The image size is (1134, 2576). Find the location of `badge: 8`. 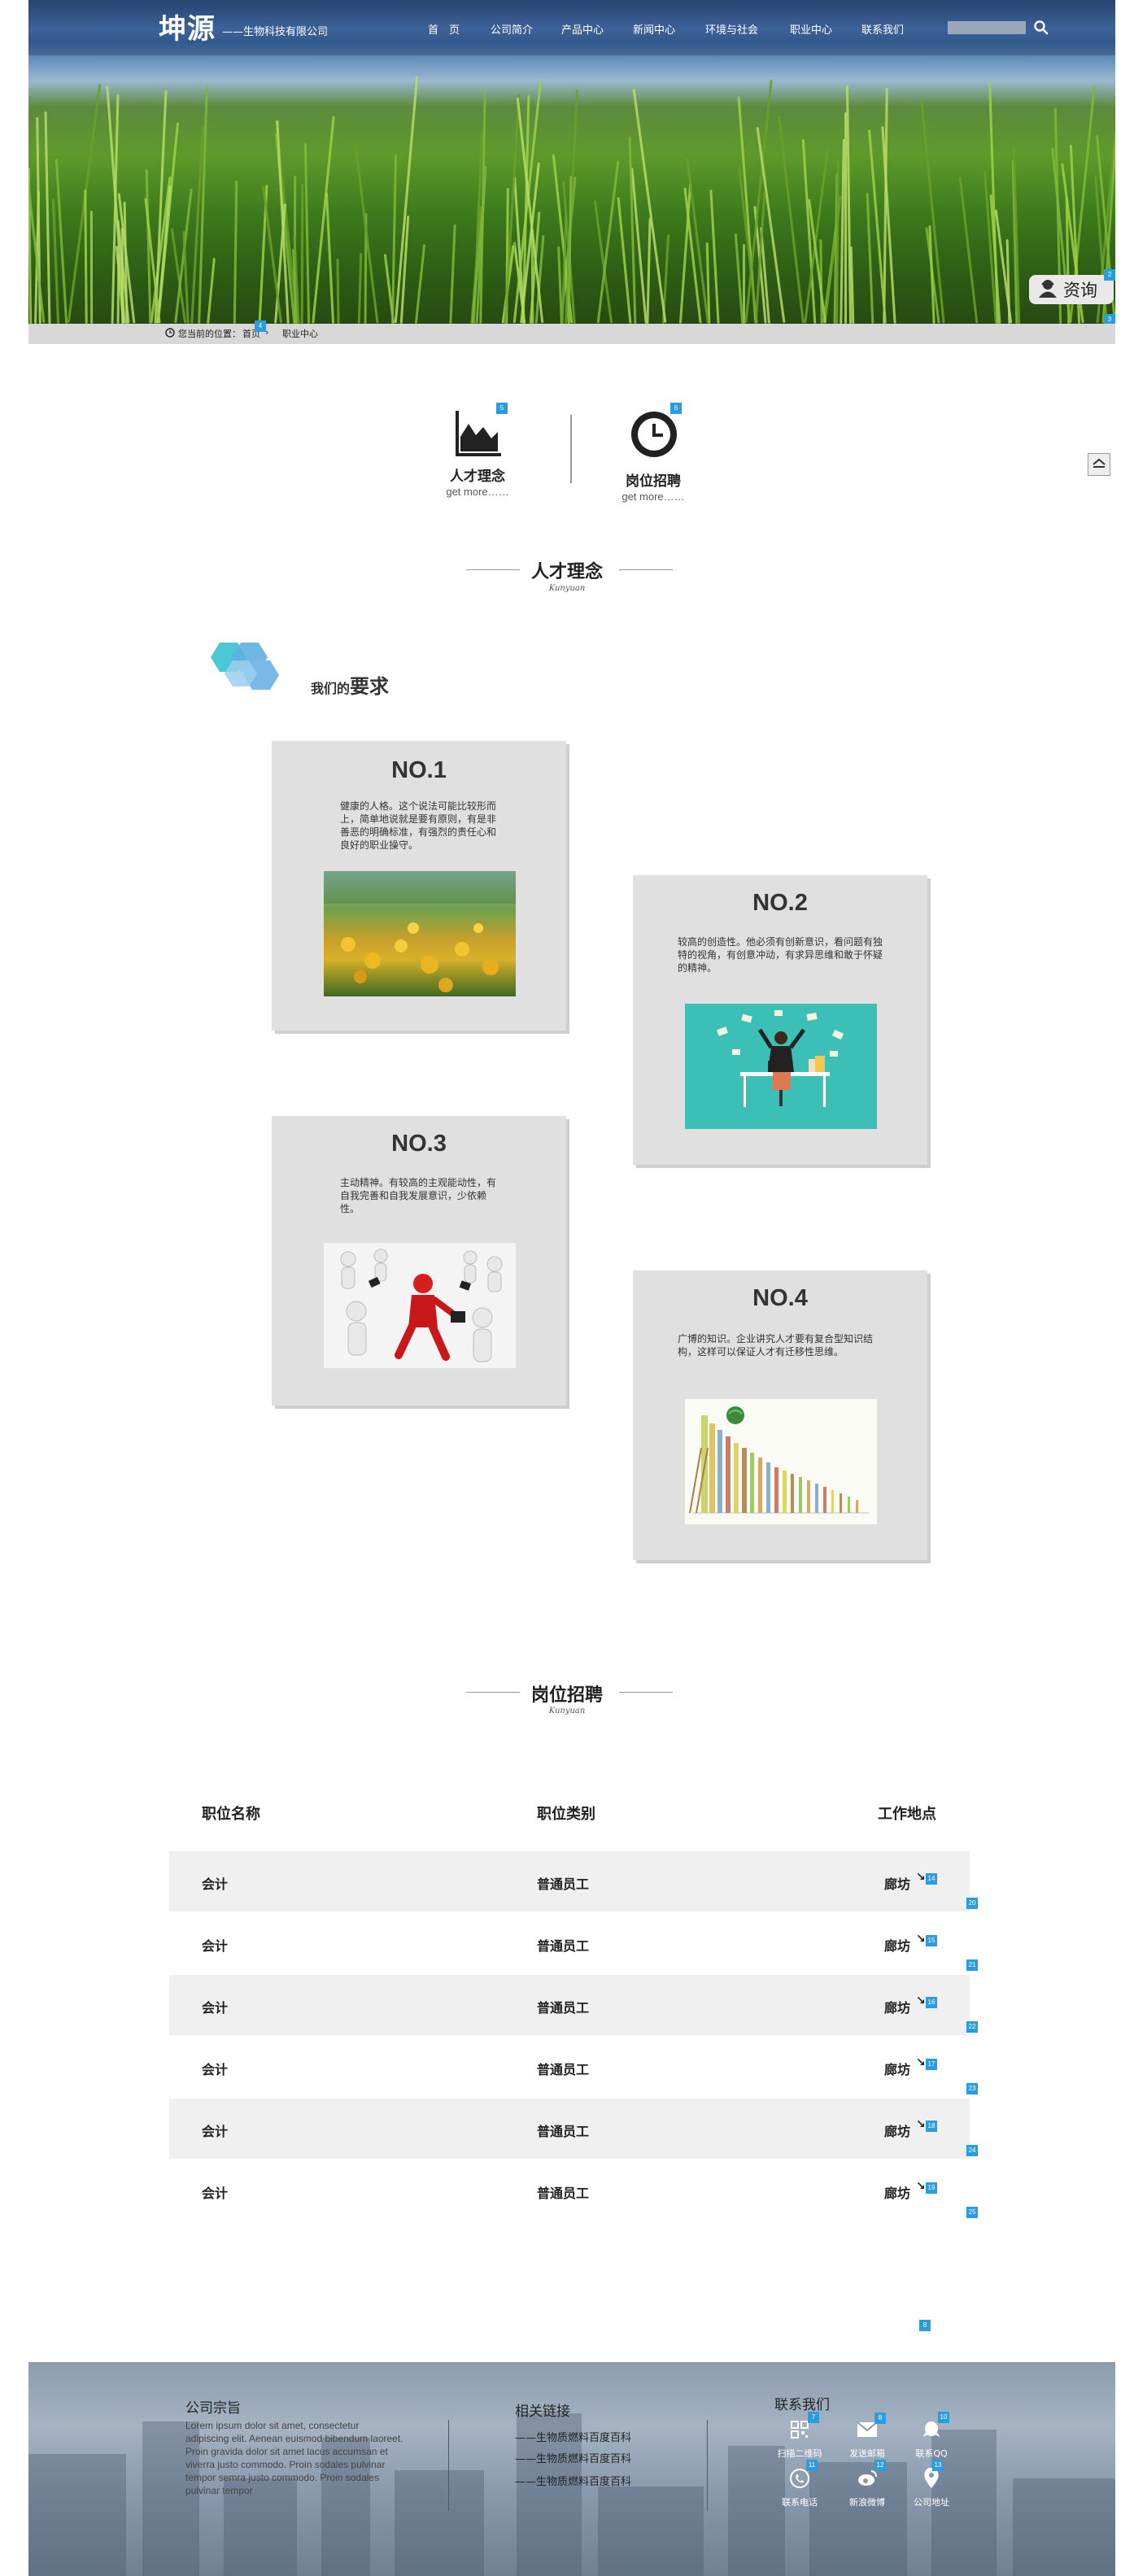

badge: 8 is located at coordinates (880, 2418).